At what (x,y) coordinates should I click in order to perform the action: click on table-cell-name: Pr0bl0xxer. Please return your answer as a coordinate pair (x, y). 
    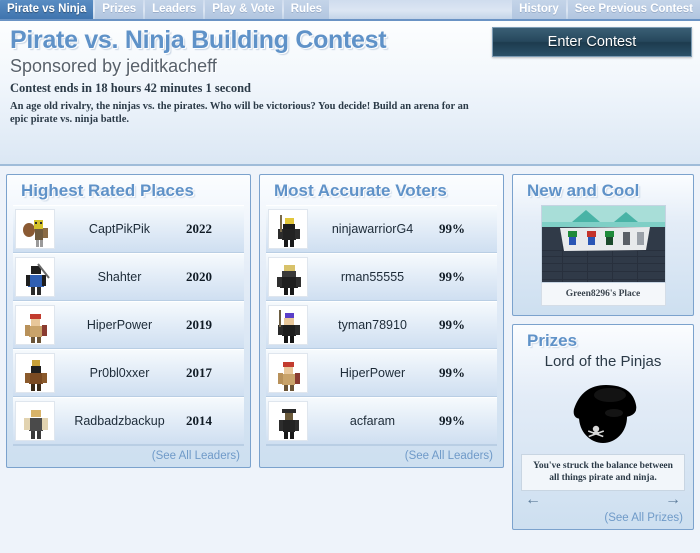
    Looking at the image, I should click on (119, 373).